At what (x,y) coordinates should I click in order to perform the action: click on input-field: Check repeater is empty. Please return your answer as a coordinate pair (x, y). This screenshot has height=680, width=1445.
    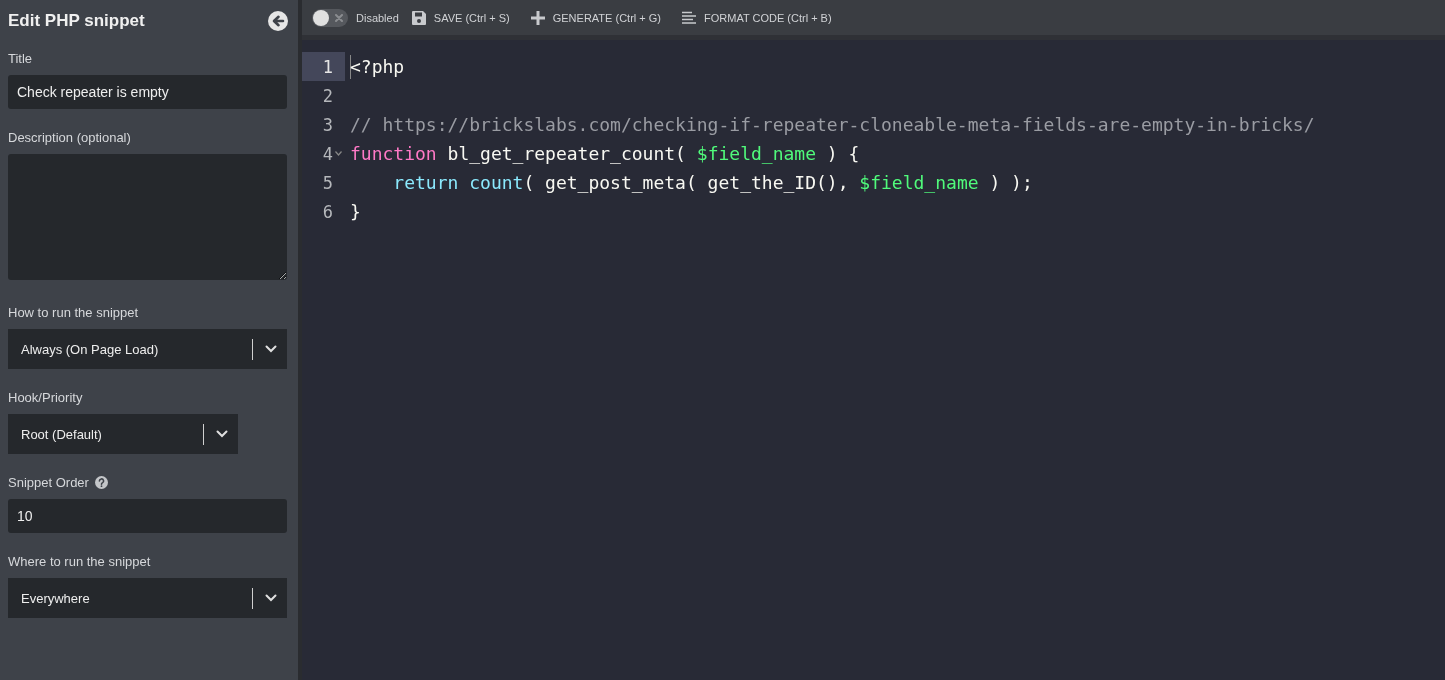
    Looking at the image, I should click on (147, 92).